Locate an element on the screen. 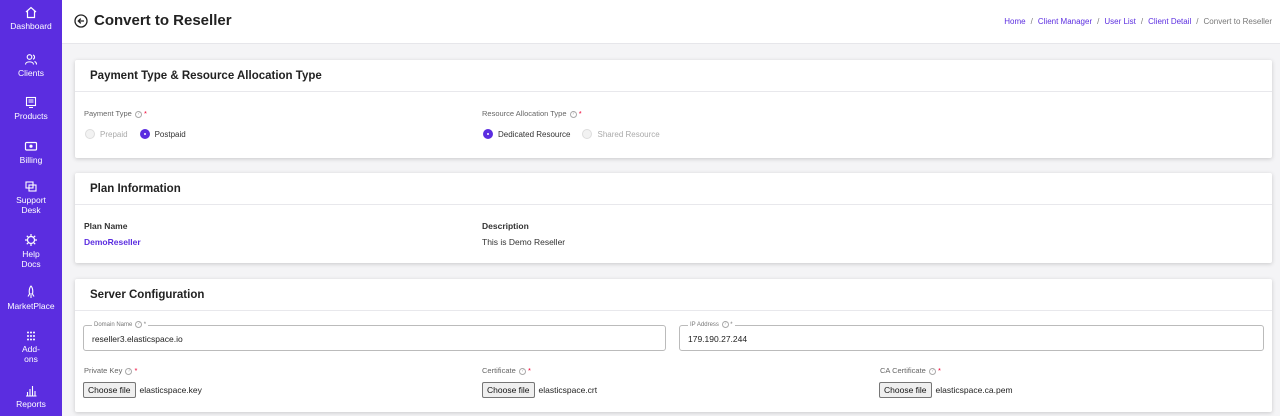  page-title: Convert to Reseller is located at coordinates (153, 20).